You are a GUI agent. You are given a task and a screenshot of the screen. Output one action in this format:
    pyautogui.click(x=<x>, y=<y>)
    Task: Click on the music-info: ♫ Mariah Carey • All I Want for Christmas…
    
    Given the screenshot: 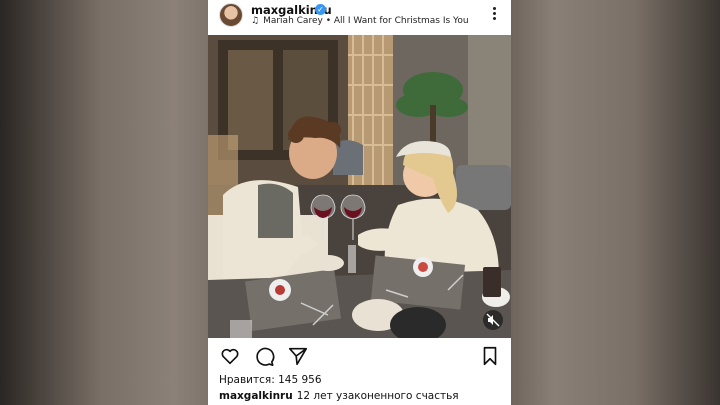 What is the action you would take?
    pyautogui.click(x=360, y=21)
    